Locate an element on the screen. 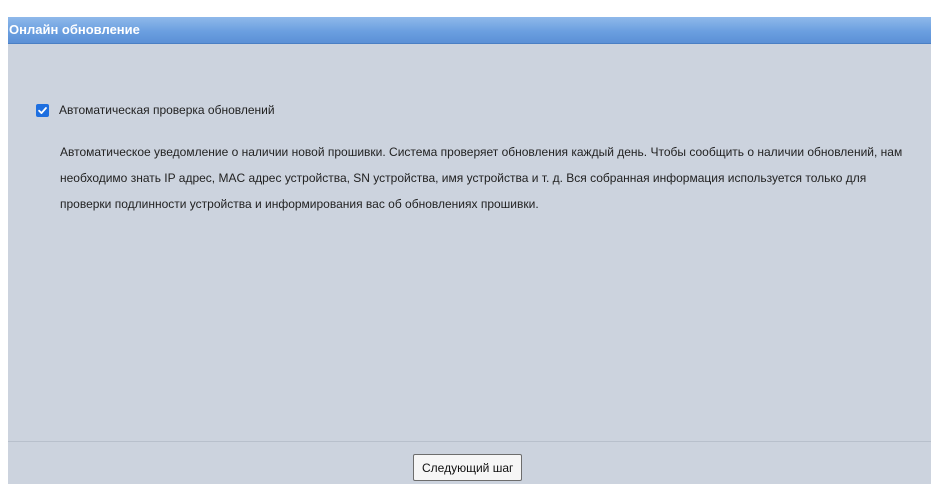 Image resolution: width=931 pixels, height=484 pixels. auto-check-checkbox is located at coordinates (42, 110).